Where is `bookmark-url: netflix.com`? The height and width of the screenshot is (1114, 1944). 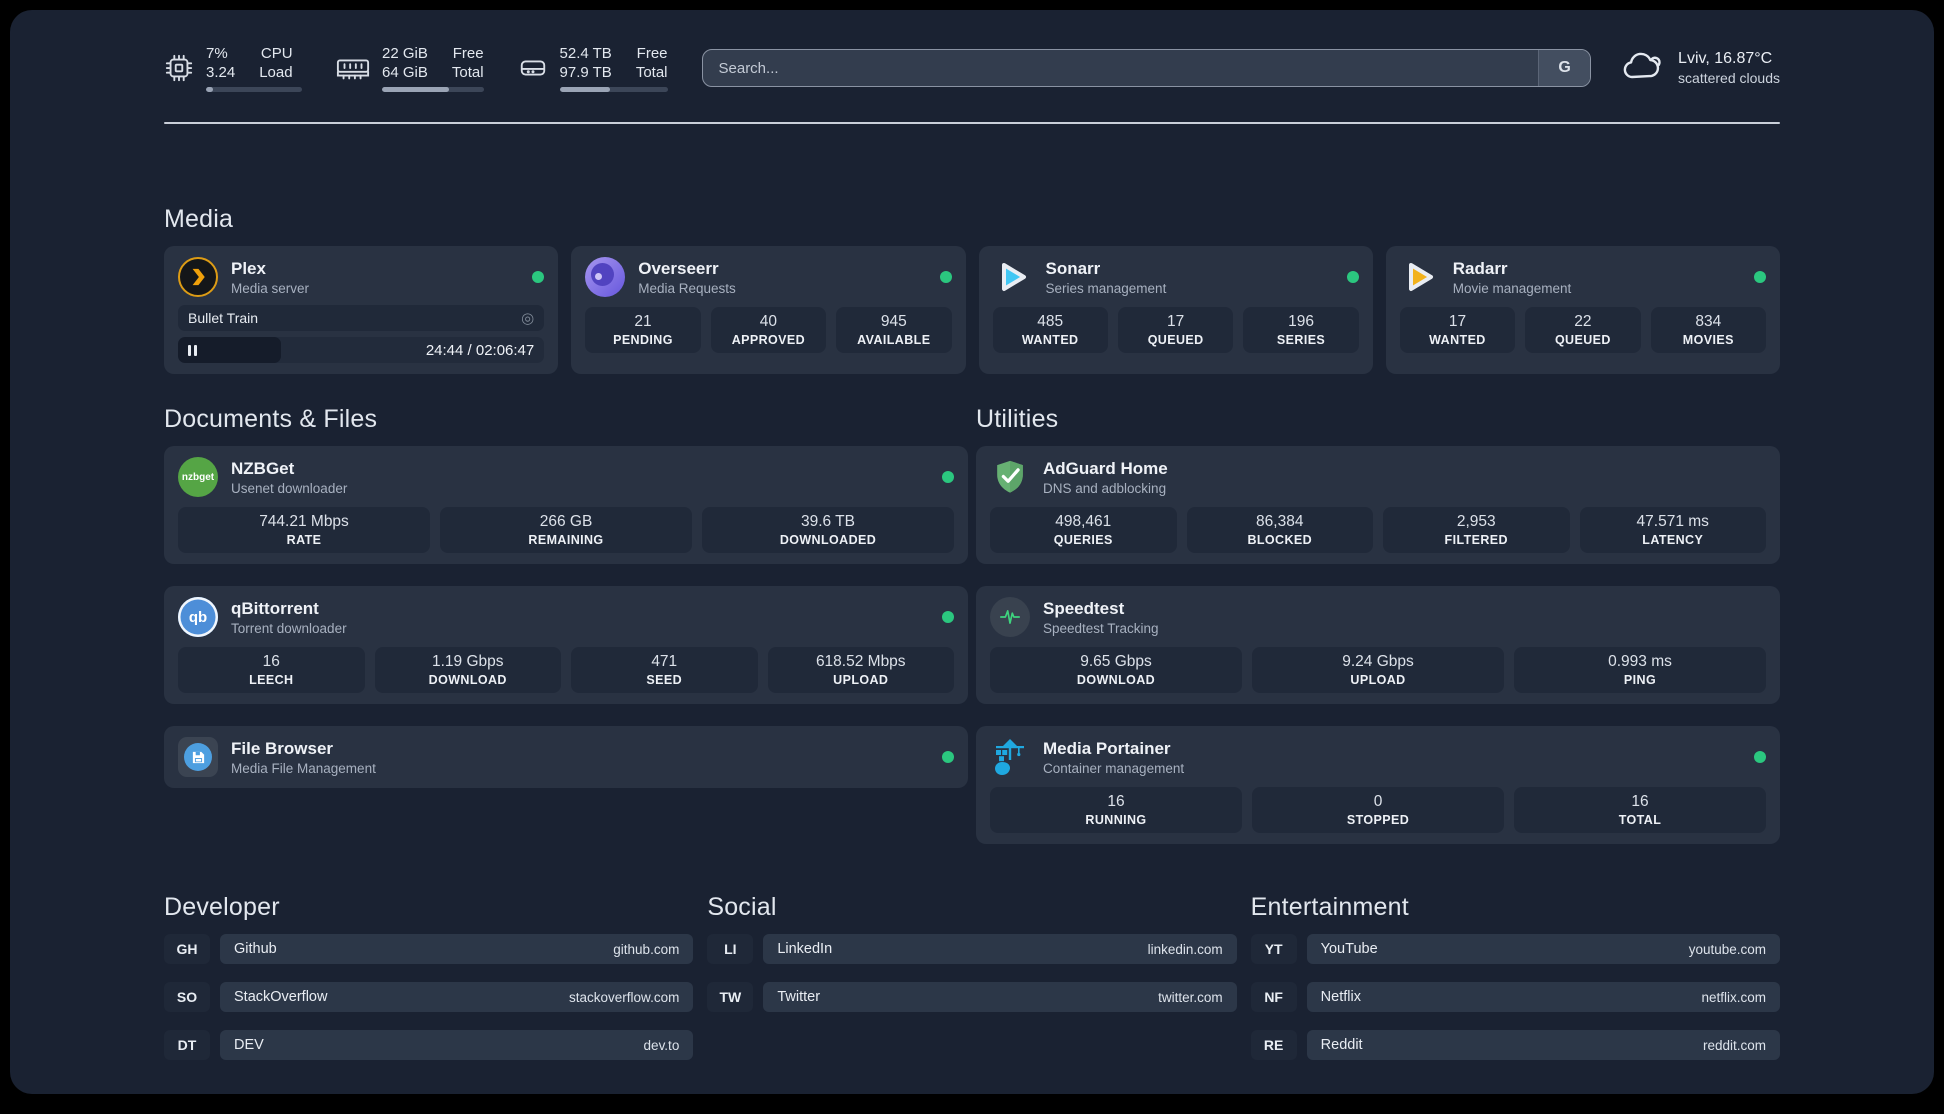
bookmark-url: netflix.com is located at coordinates (1733, 997).